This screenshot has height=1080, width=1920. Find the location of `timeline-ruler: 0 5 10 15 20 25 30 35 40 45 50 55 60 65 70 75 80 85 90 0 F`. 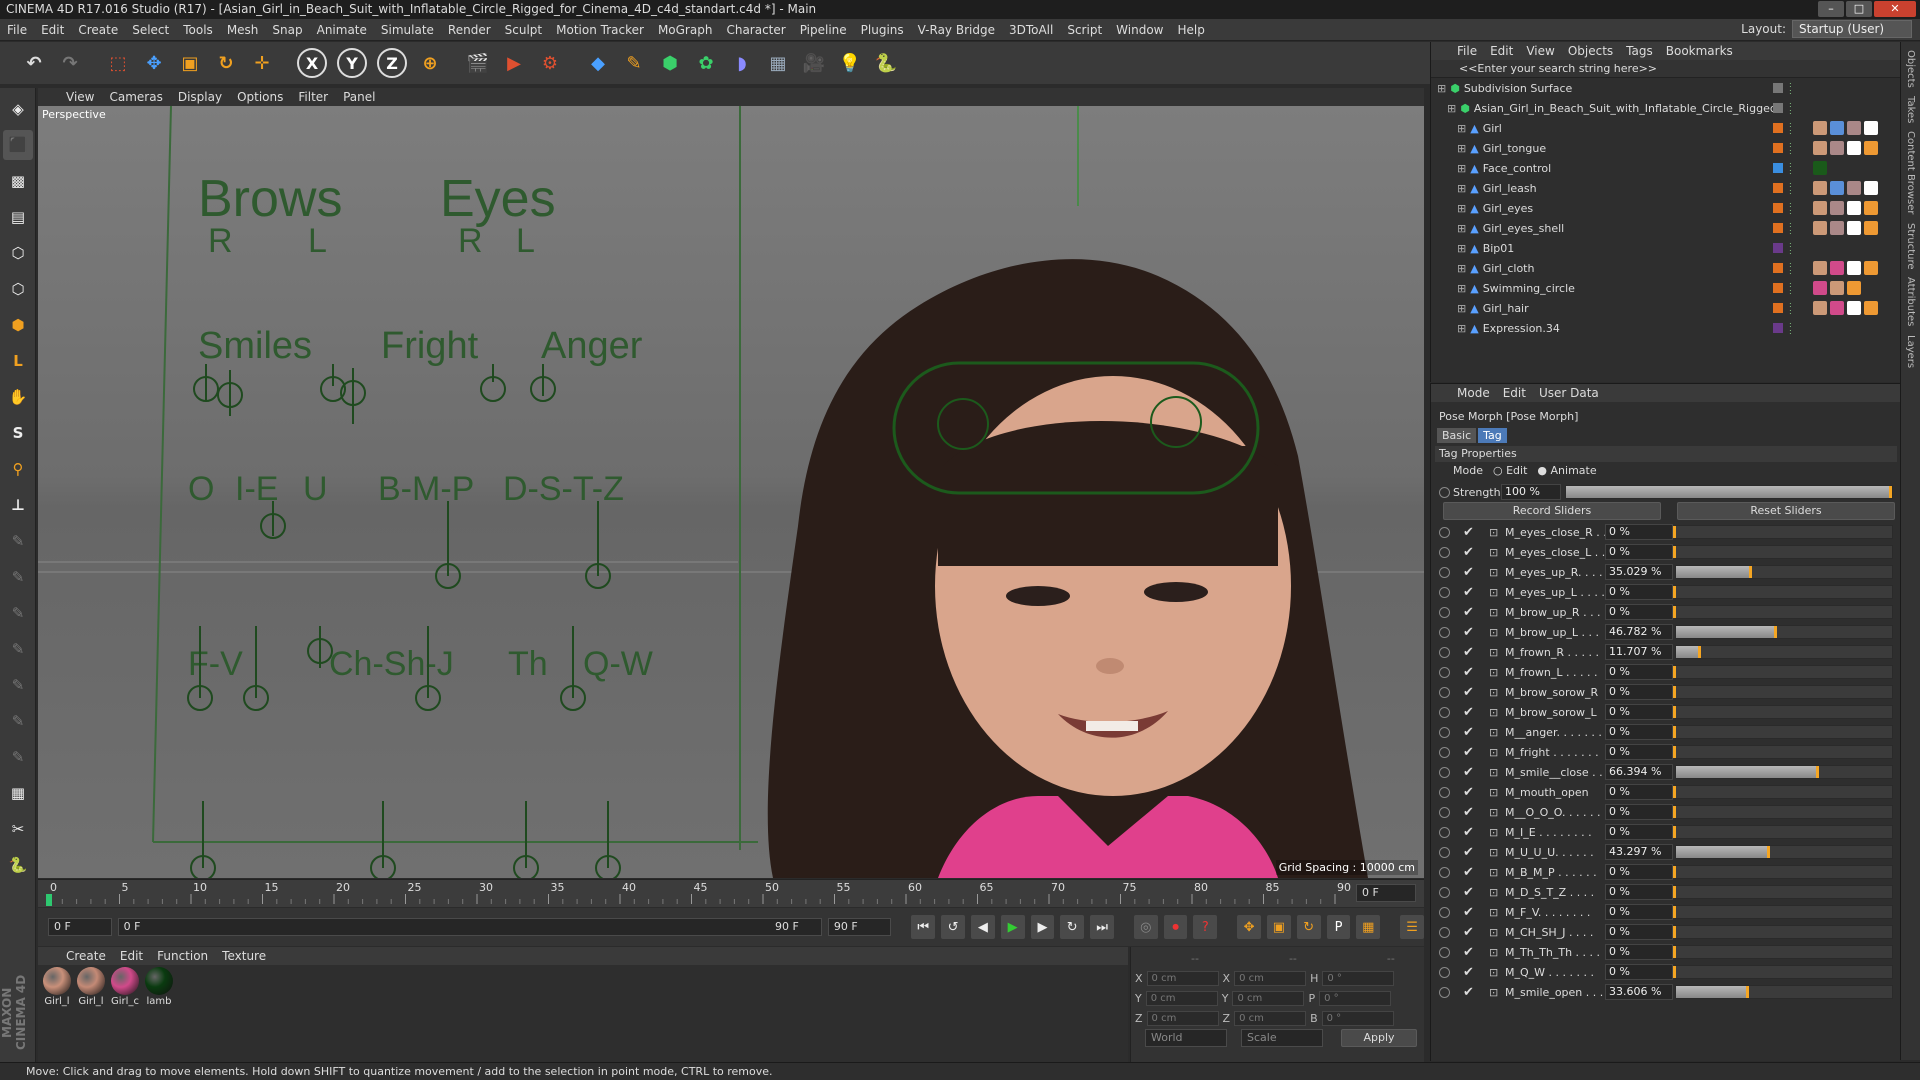

timeline-ruler: 0 5 10 15 20 25 30 35 40 45 50 55 60 65 70 75 80 85 90 0 F is located at coordinates (731, 893).